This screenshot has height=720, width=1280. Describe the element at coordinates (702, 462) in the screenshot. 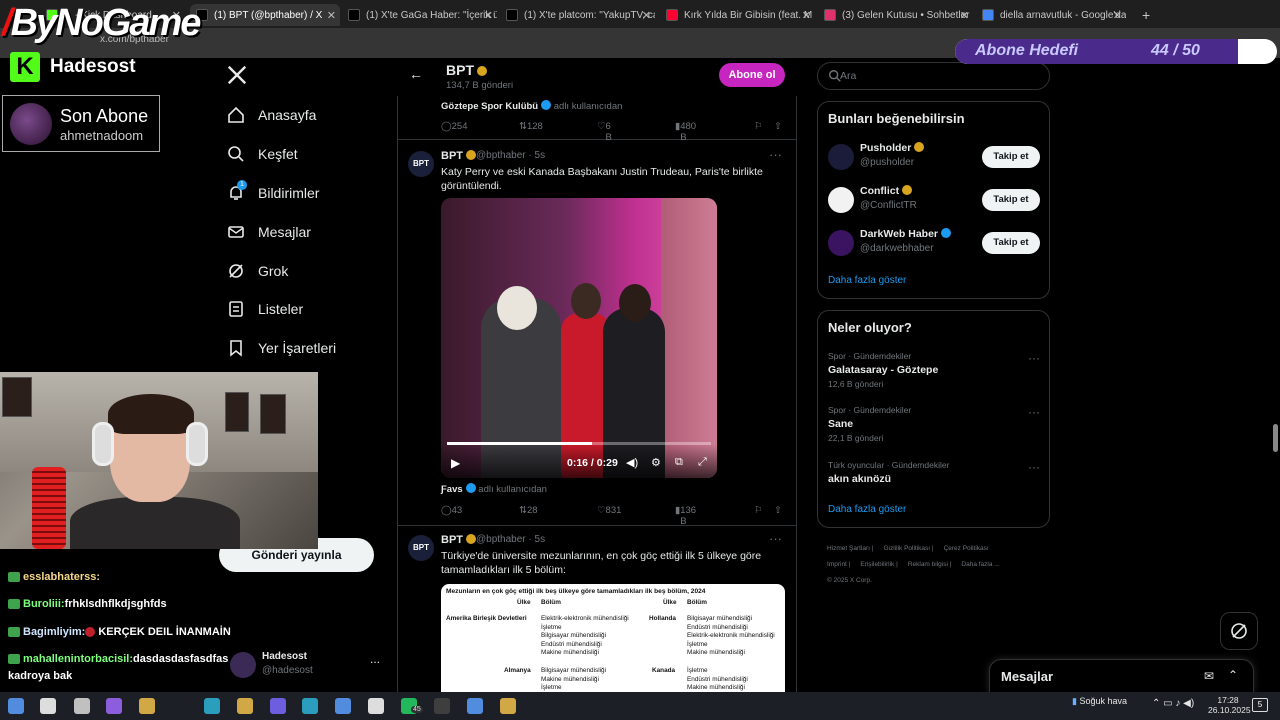

I see `fullscreen-icon: ⤢` at that location.